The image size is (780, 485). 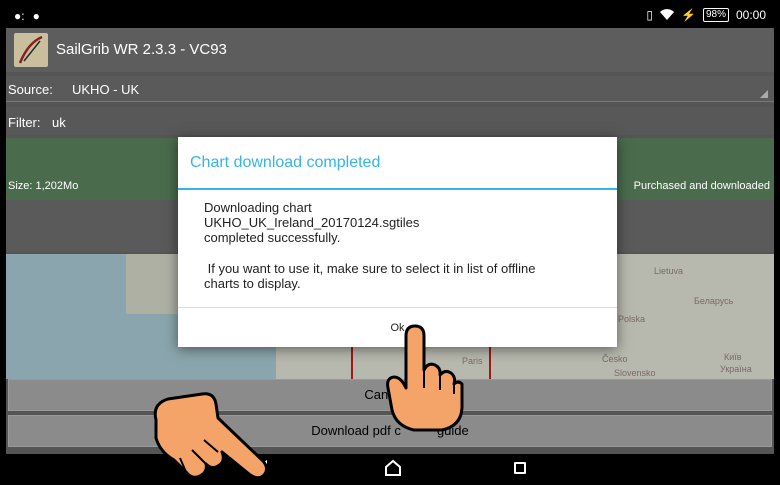 I want to click on android-icon: ●, so click(x=36, y=16).